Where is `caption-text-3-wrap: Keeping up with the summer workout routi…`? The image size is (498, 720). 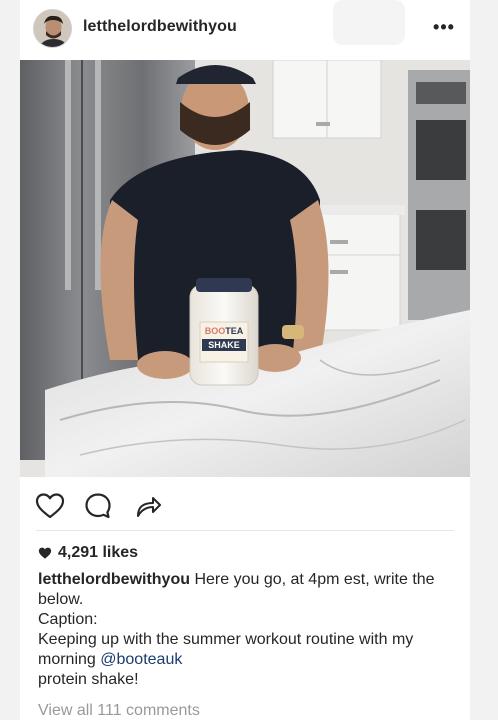 caption-text-3-wrap: Keeping up with the summer workout routi… is located at coordinates (248, 650).